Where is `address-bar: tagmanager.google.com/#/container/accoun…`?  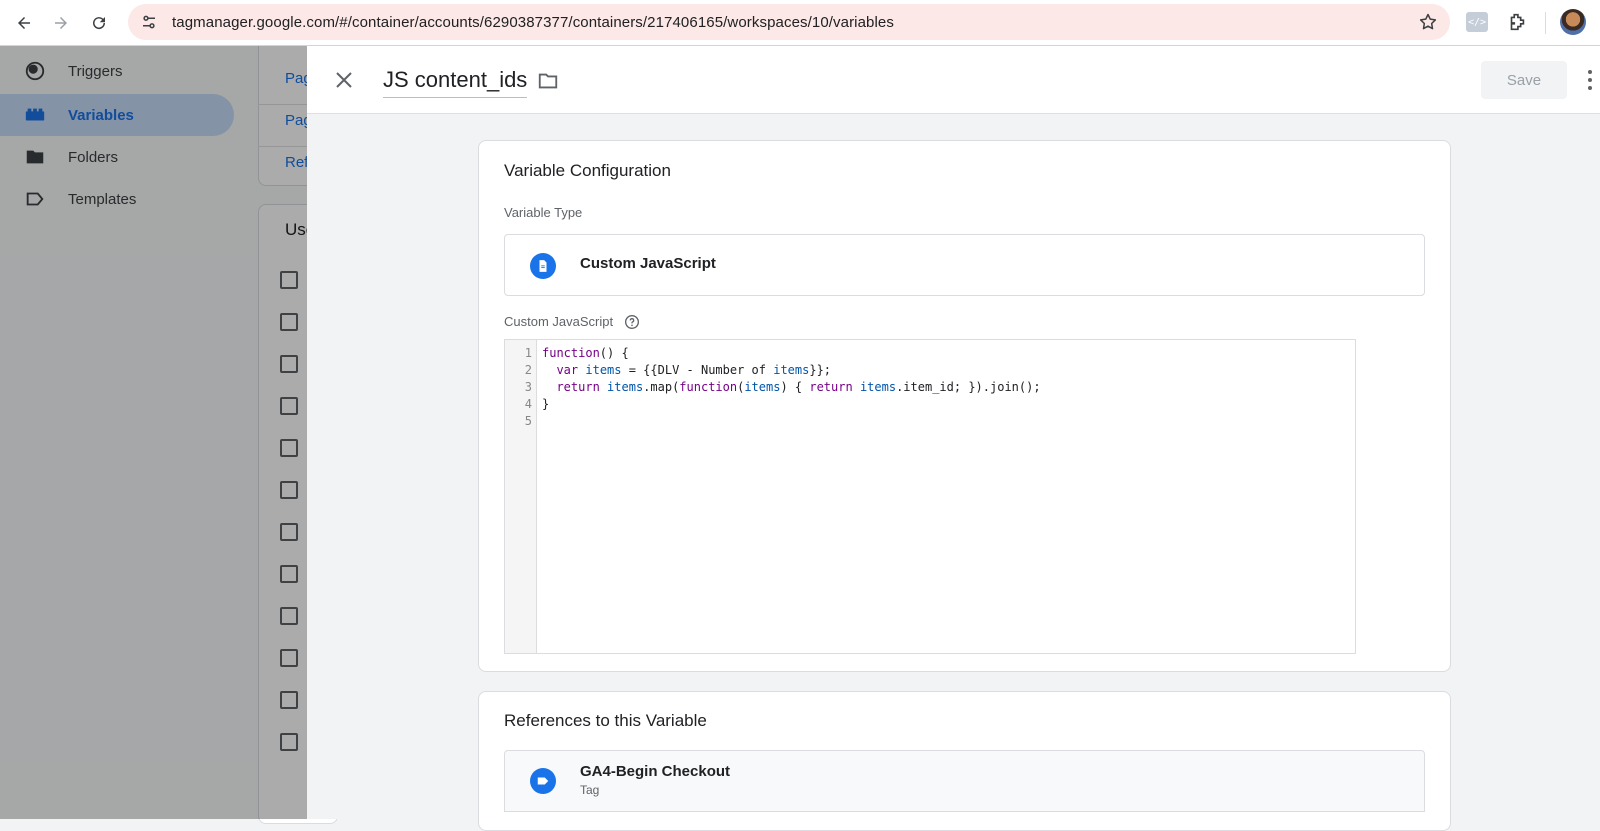
address-bar: tagmanager.google.com/#/container/accoun… is located at coordinates (789, 22).